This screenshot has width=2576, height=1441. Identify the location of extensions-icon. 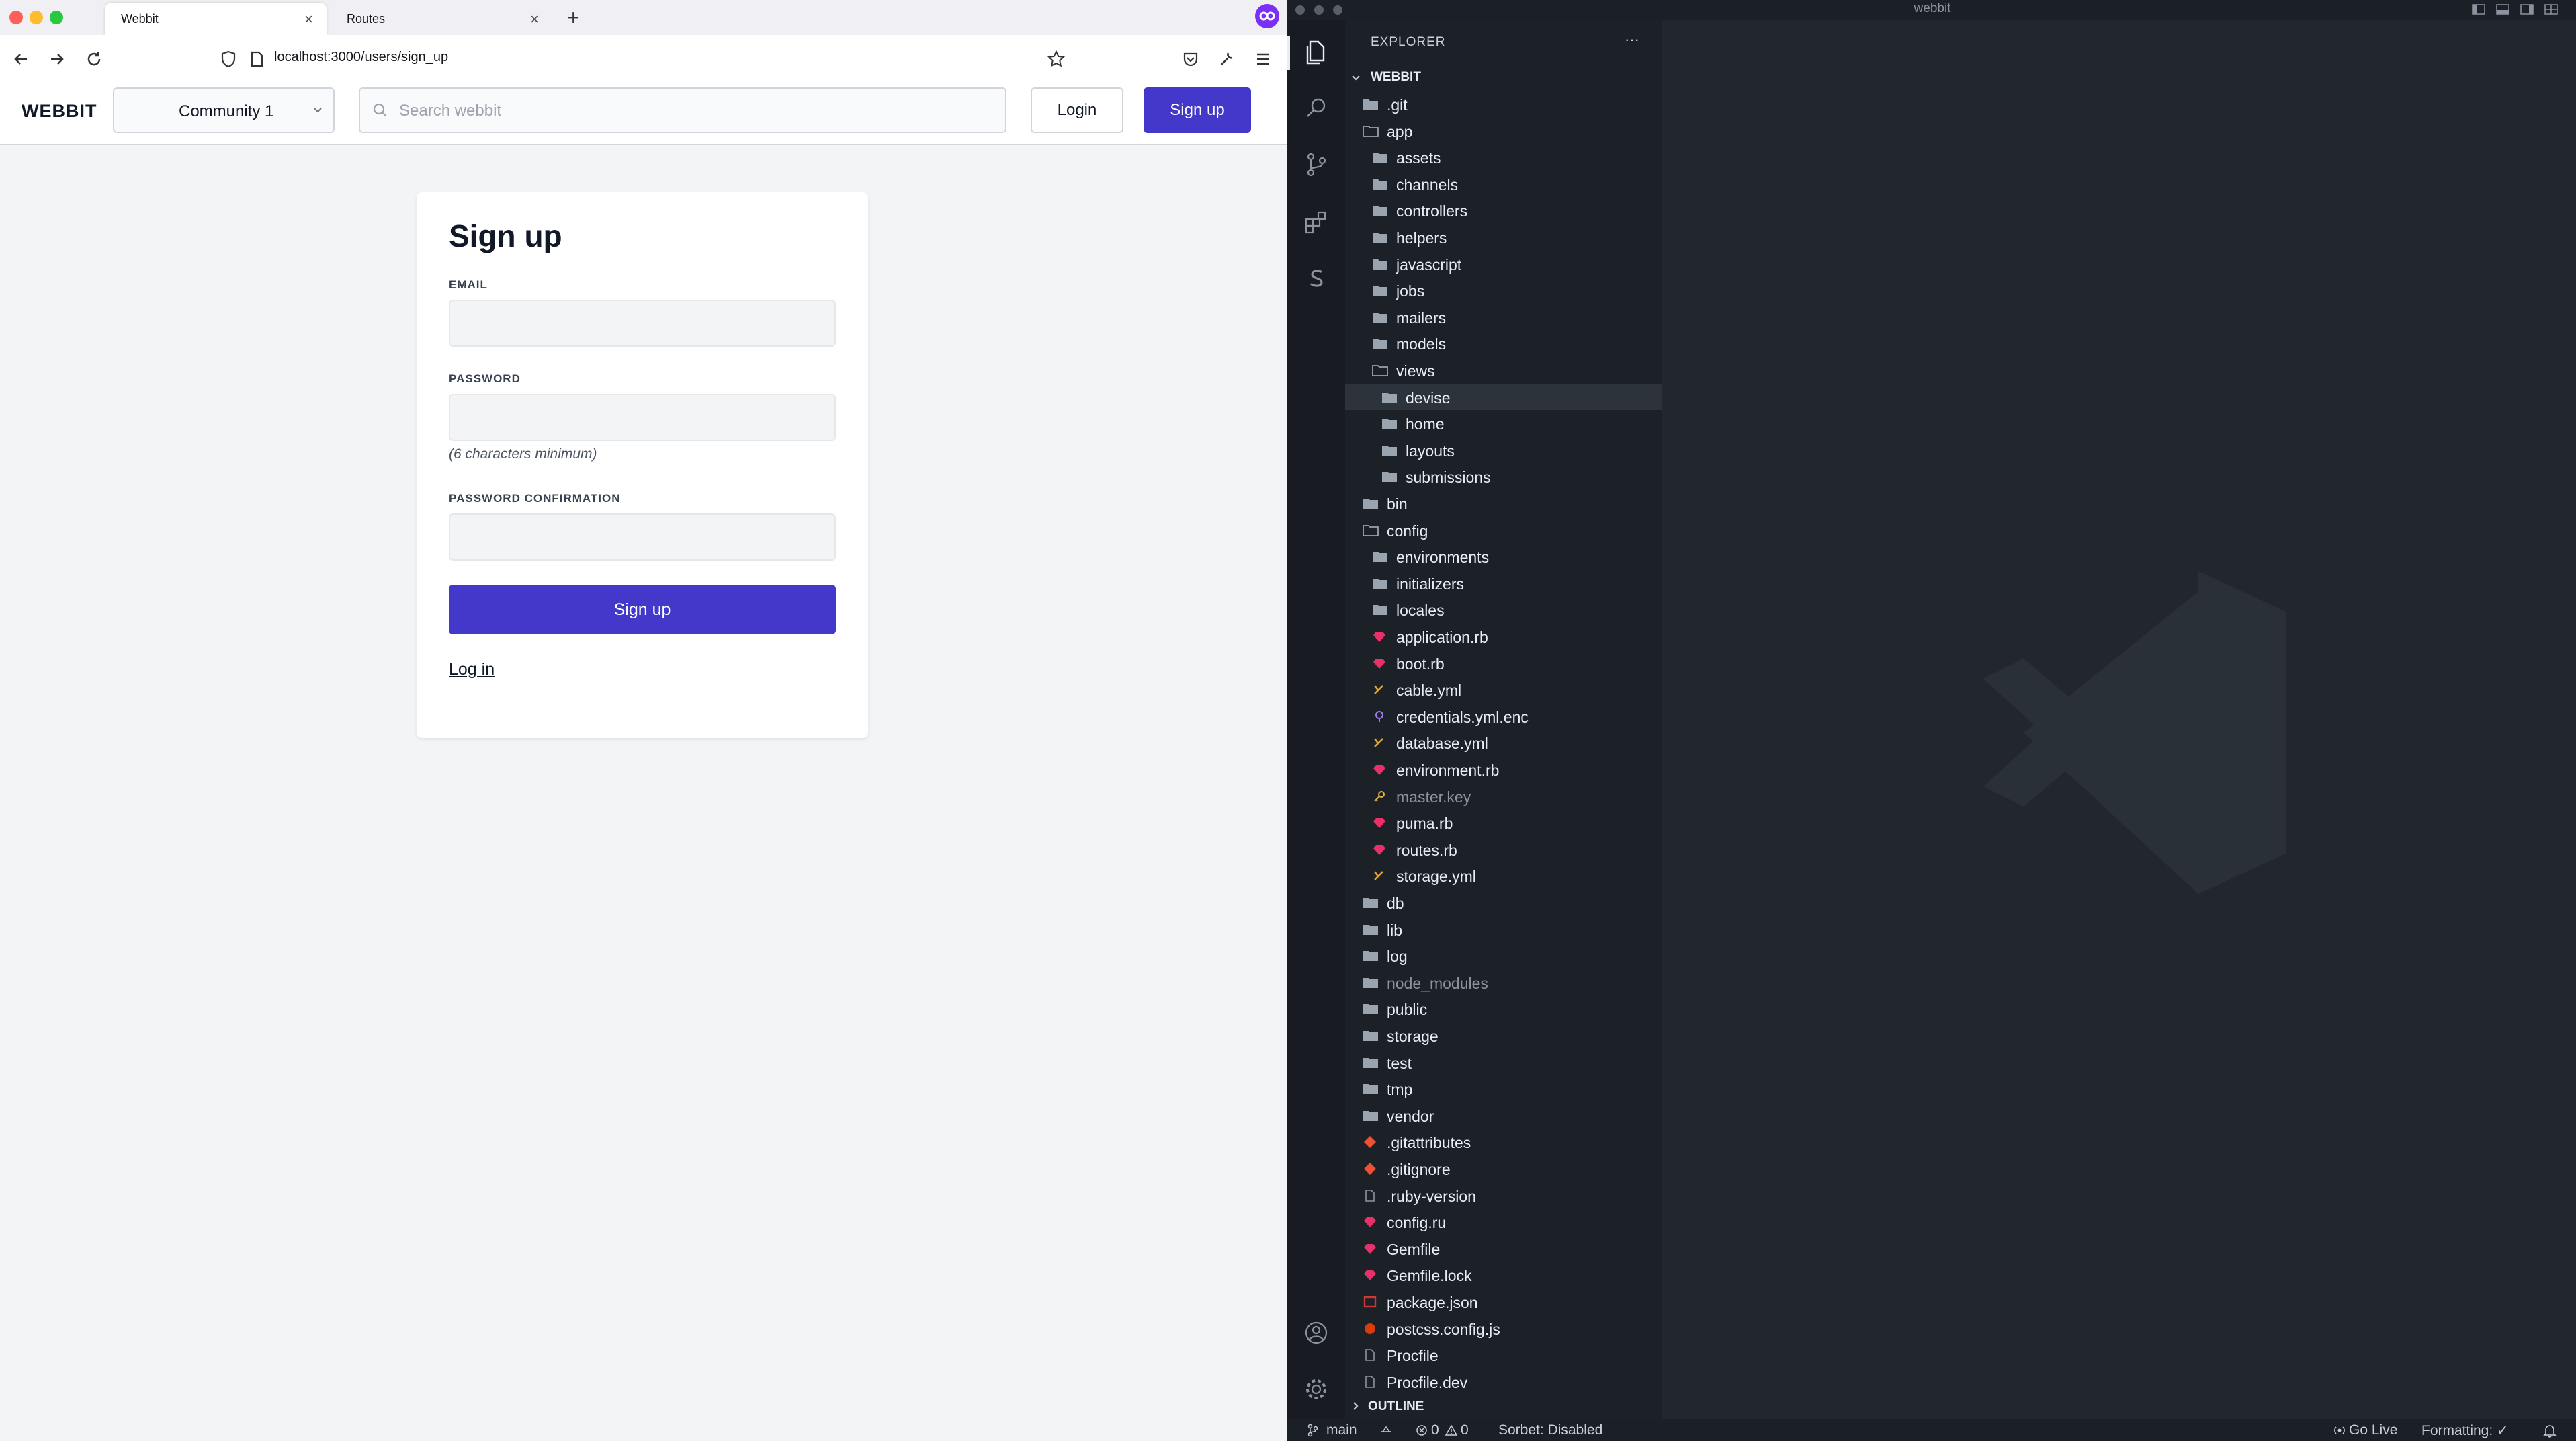
(1316, 222).